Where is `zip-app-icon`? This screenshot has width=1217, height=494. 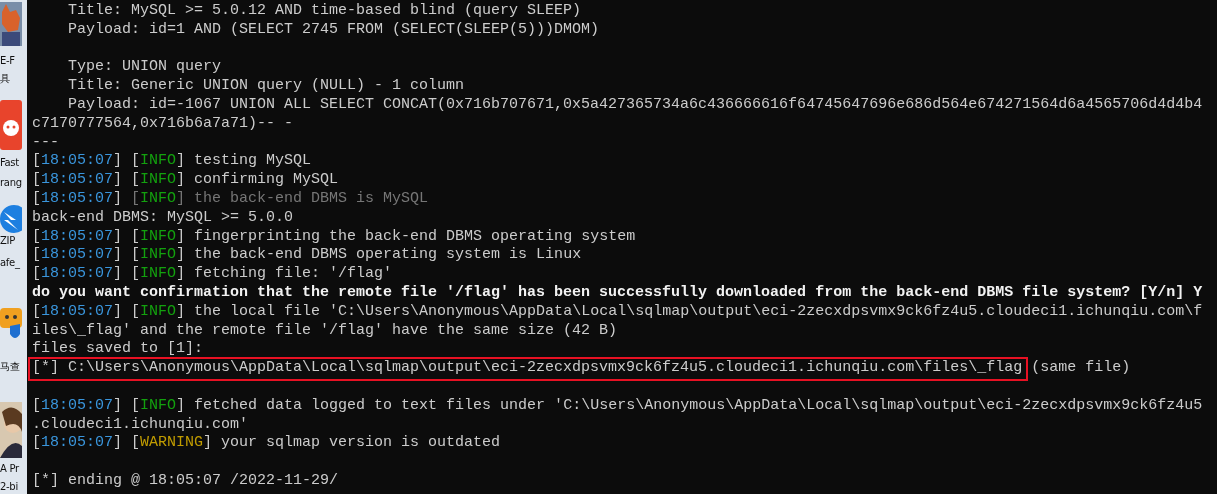 zip-app-icon is located at coordinates (11, 219).